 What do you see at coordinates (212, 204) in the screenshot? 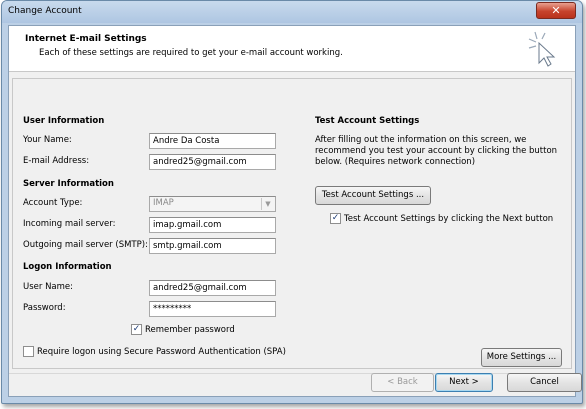
I see `account-type-select: IMAP ▼` at bounding box center [212, 204].